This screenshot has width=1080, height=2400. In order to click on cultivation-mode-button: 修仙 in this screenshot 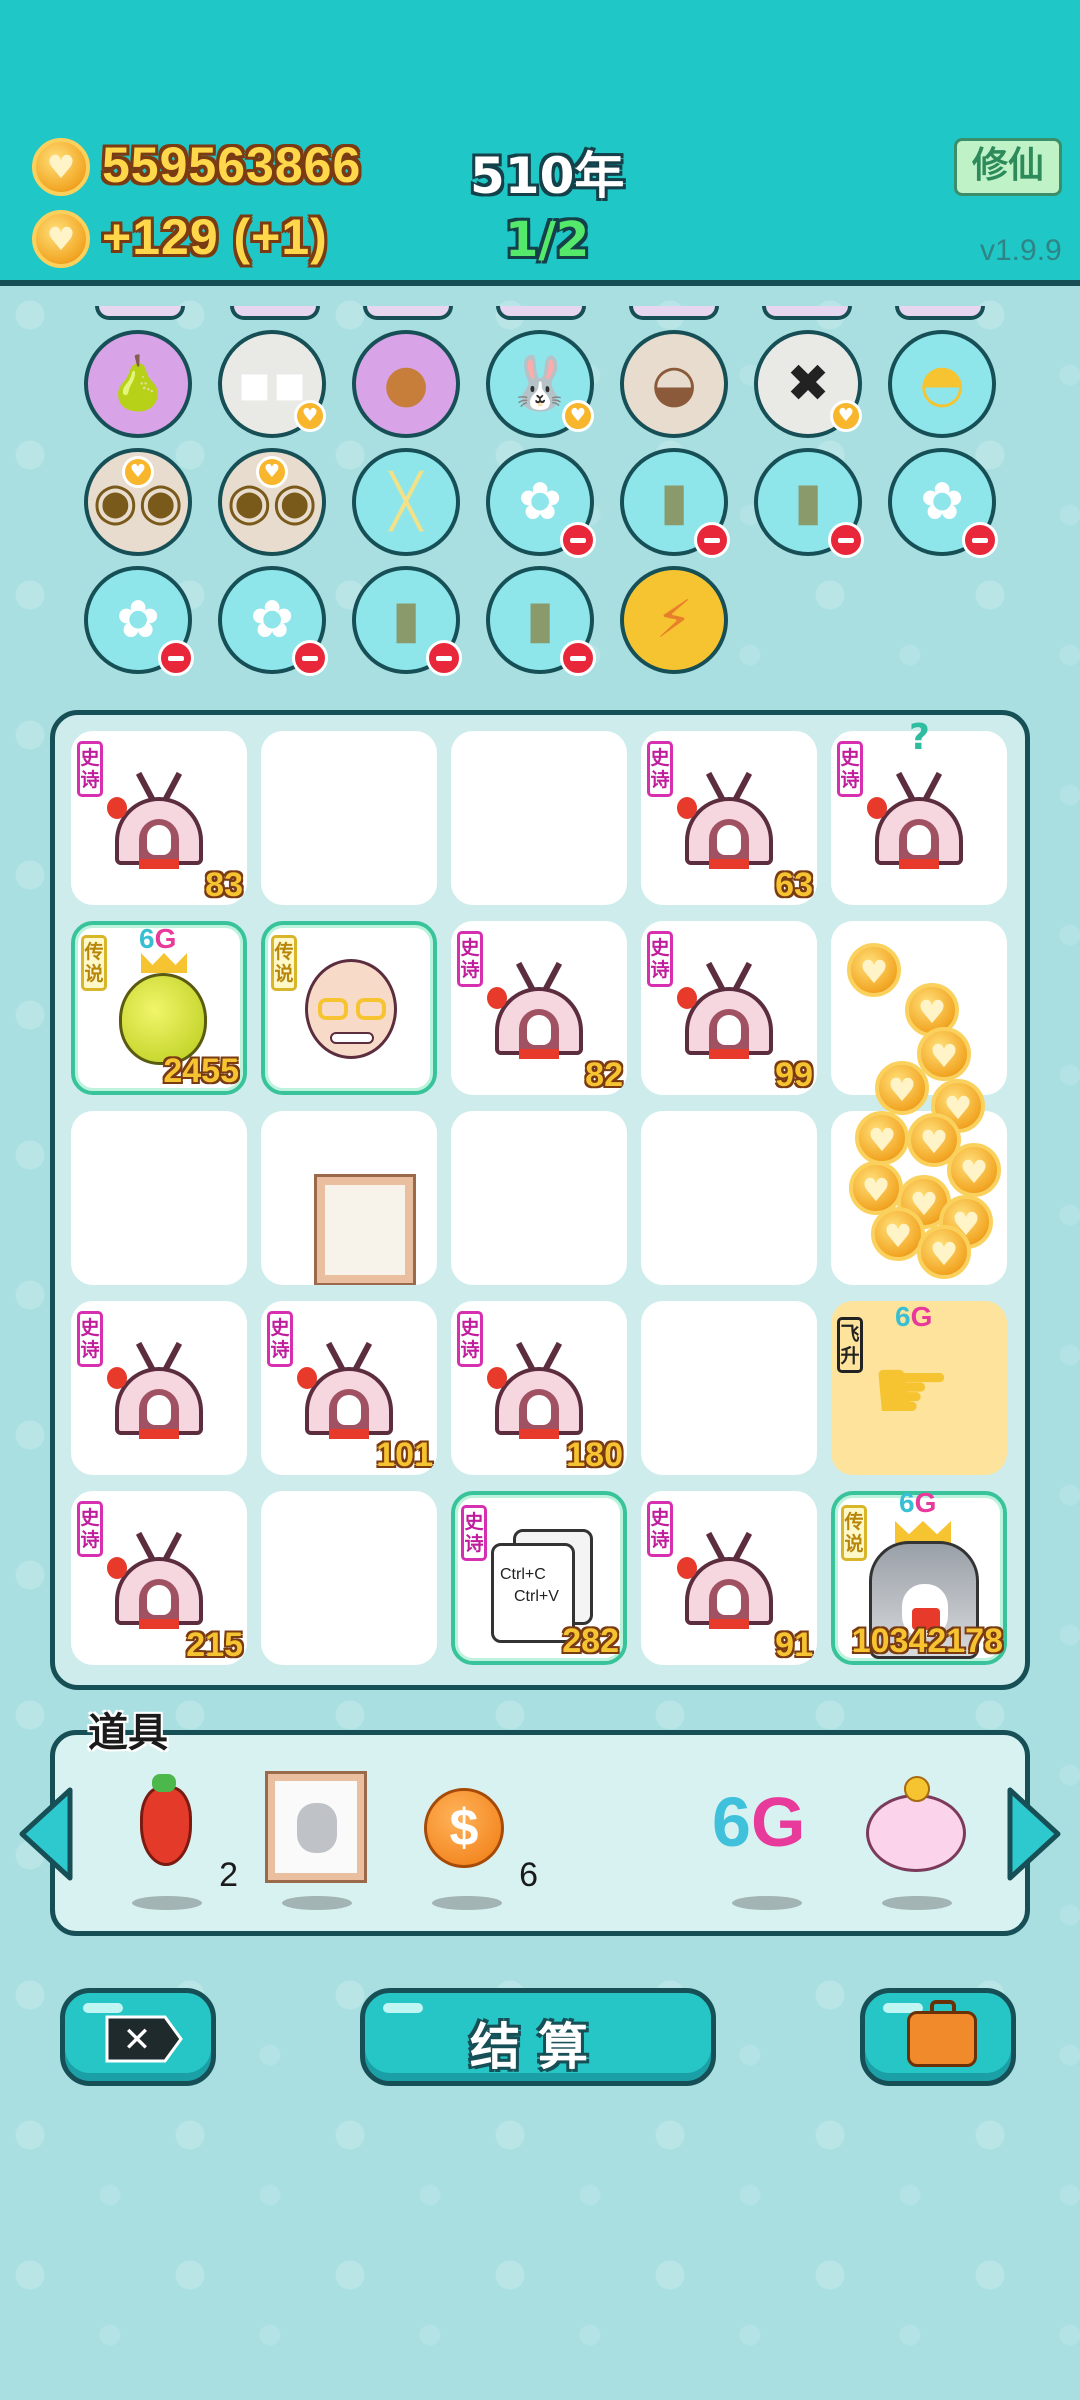, I will do `click(1008, 167)`.